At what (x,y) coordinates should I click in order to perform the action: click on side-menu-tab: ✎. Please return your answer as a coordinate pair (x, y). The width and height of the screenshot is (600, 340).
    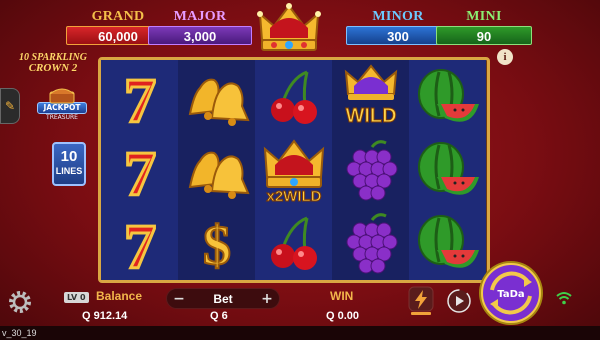
    Looking at the image, I should click on (10, 106).